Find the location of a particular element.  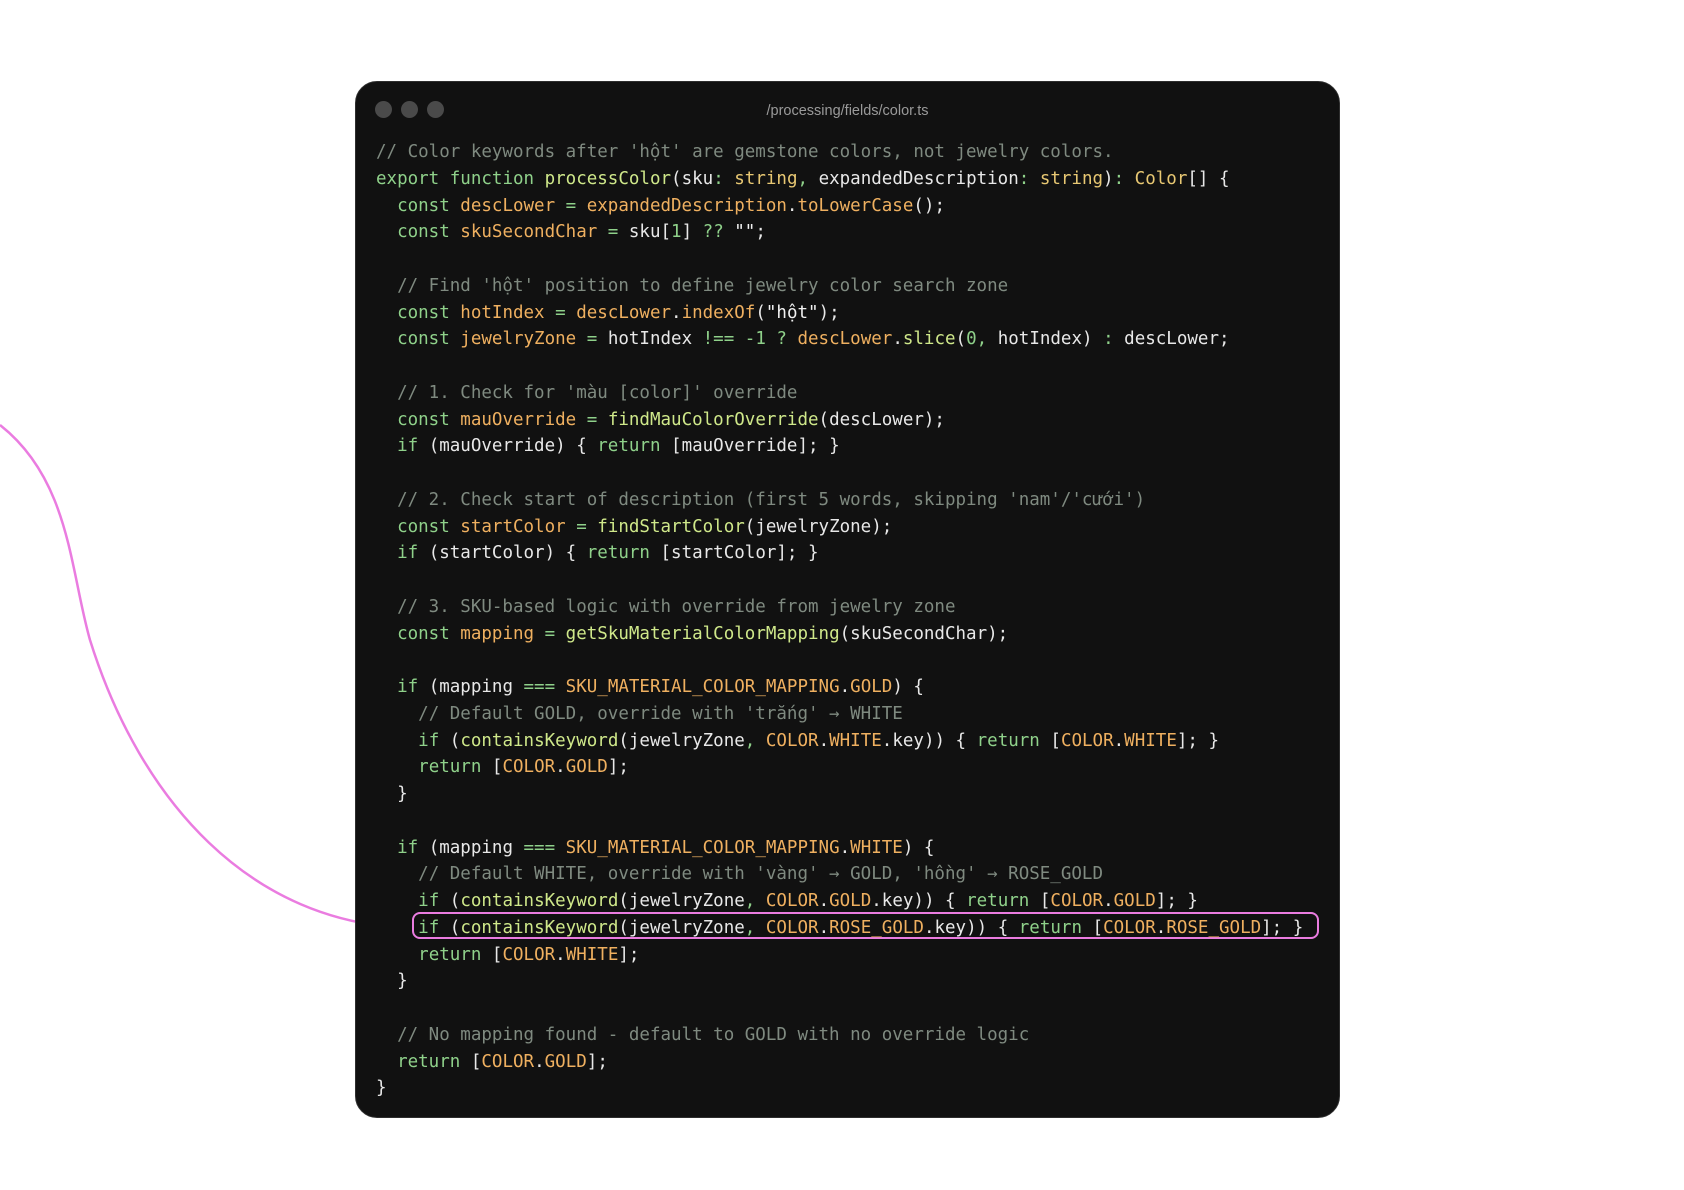

code-token: indexOf is located at coordinates (718, 312).